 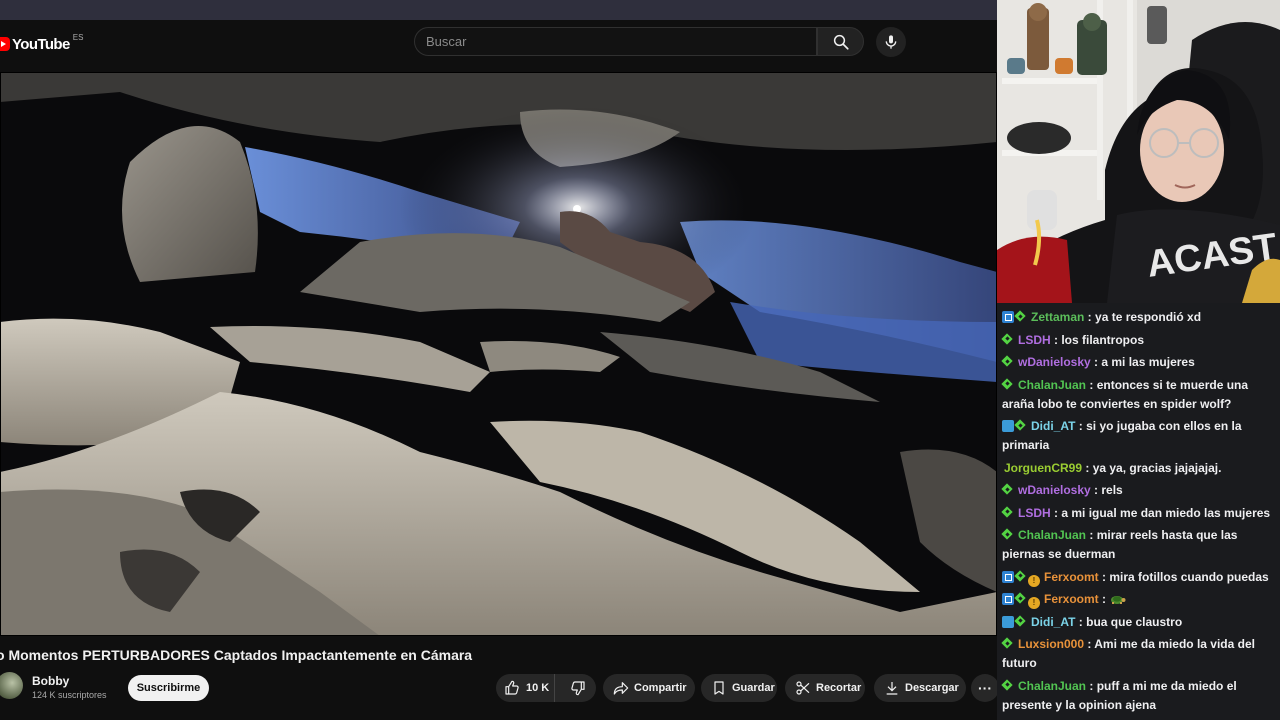 I want to click on webcam-feed: ACAST, so click(x=1138, y=151).